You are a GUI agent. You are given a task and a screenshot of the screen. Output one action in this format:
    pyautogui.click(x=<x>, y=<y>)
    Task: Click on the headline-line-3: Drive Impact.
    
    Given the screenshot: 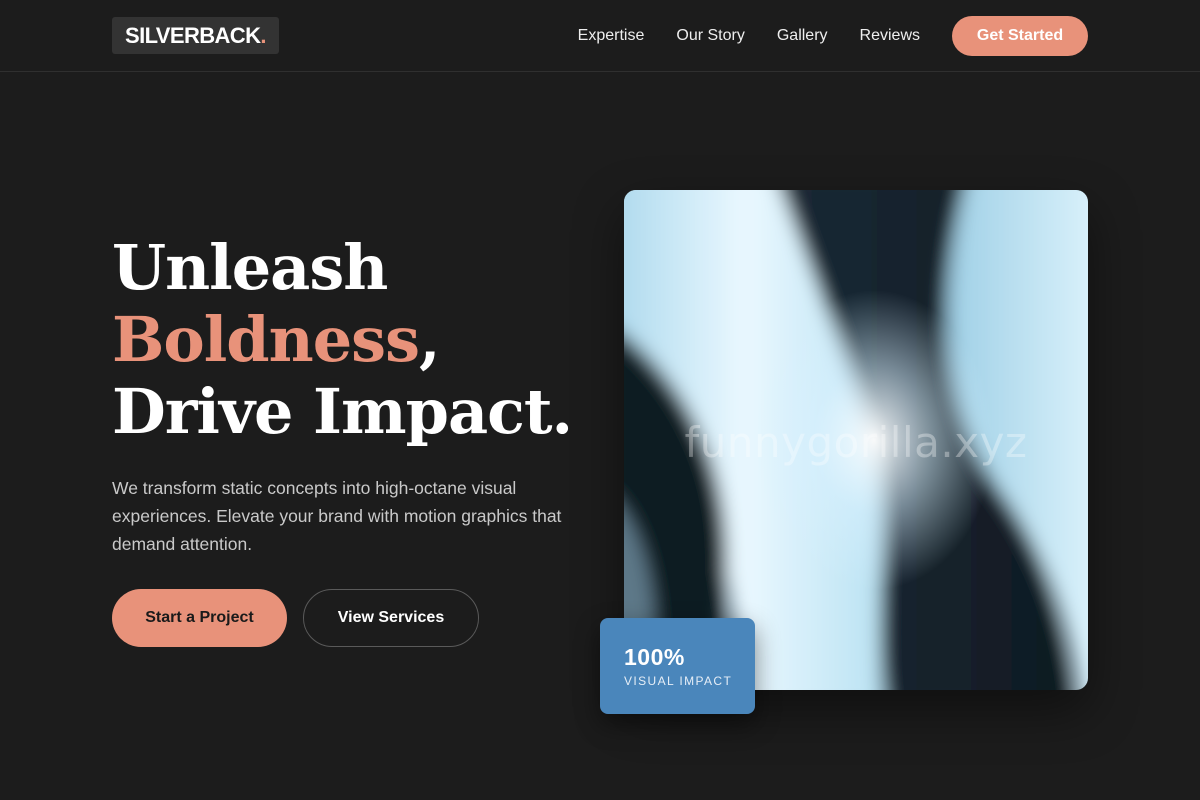 What is the action you would take?
    pyautogui.click(x=342, y=411)
    